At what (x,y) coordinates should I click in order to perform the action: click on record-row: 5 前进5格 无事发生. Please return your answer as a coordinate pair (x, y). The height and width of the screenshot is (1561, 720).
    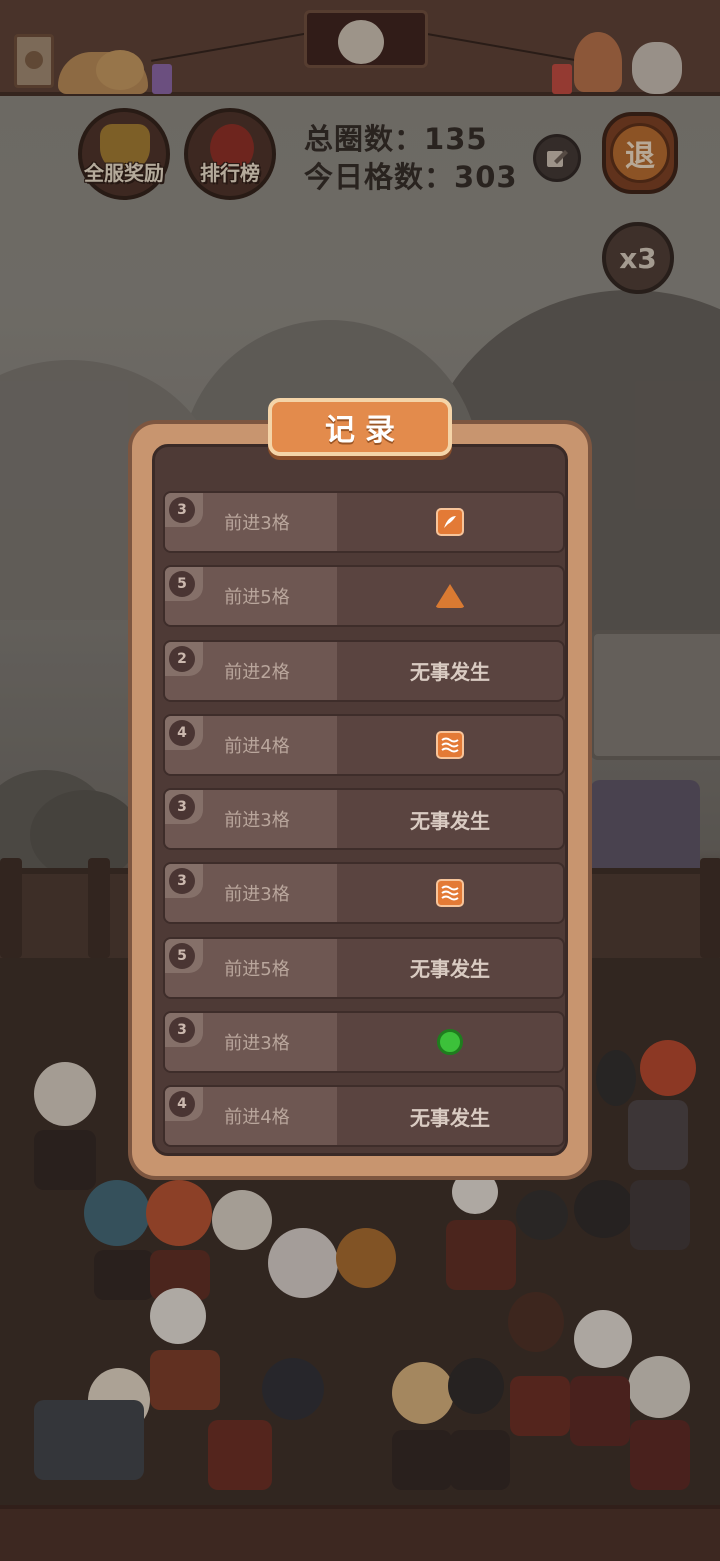
    Looking at the image, I should click on (364, 967).